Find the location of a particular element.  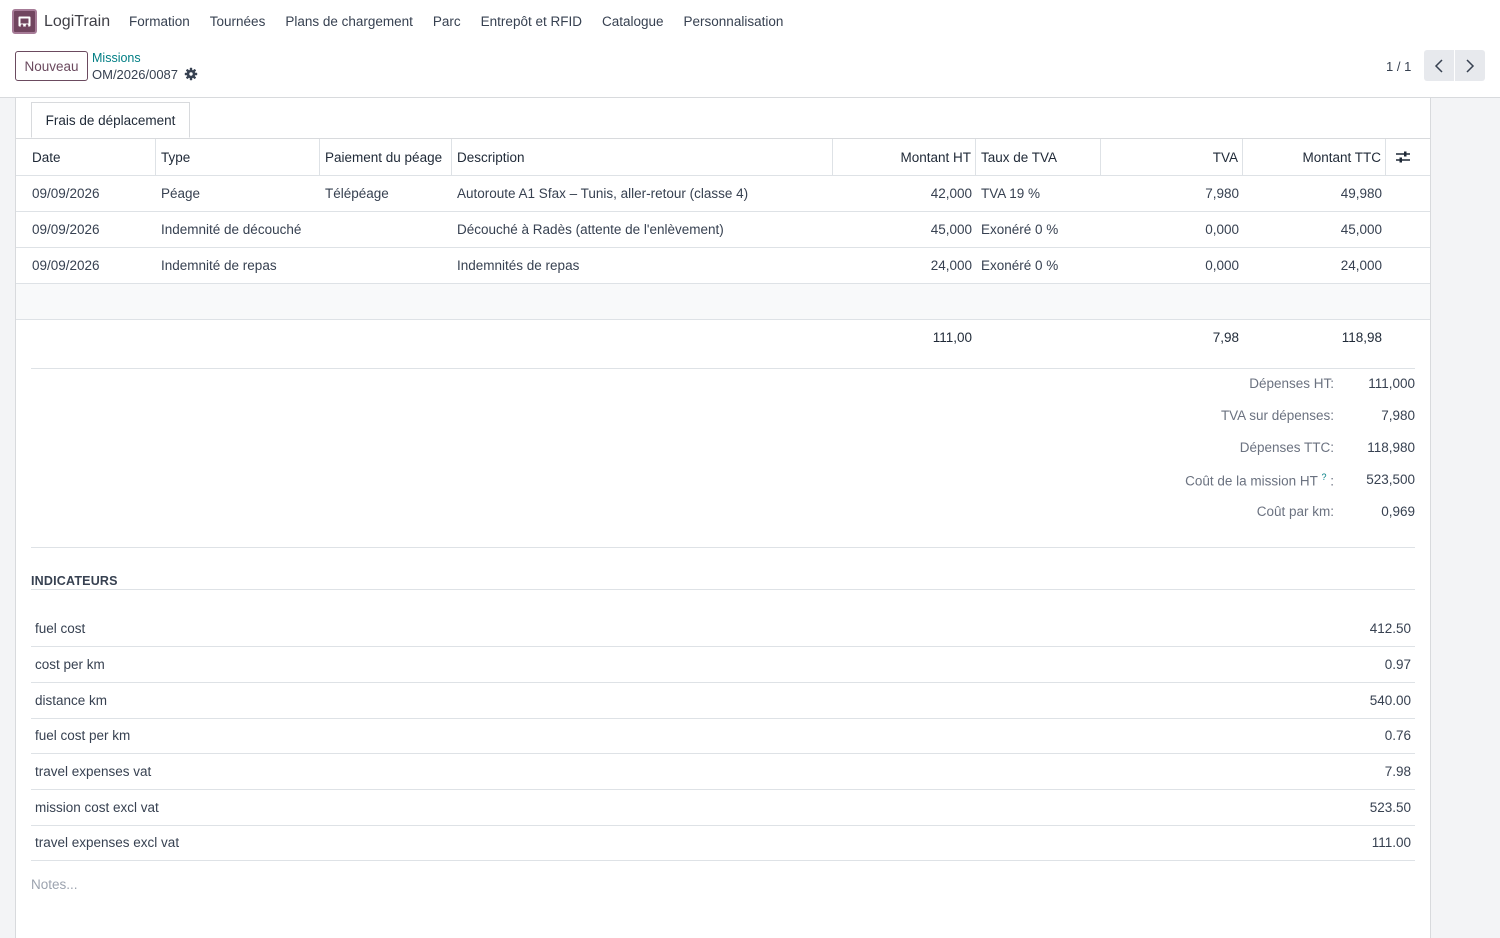

cell-amount-ttc: 24,000 is located at coordinates (1361, 265).